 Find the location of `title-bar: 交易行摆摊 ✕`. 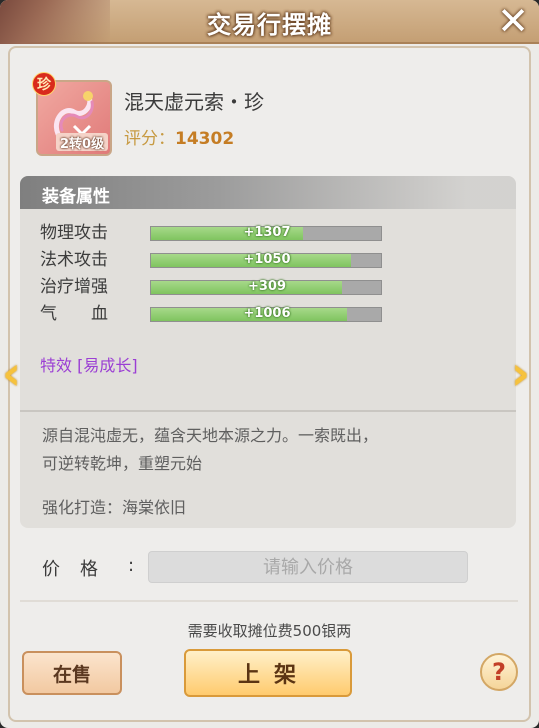

title-bar: 交易行摆摊 ✕ is located at coordinates (269, 22).